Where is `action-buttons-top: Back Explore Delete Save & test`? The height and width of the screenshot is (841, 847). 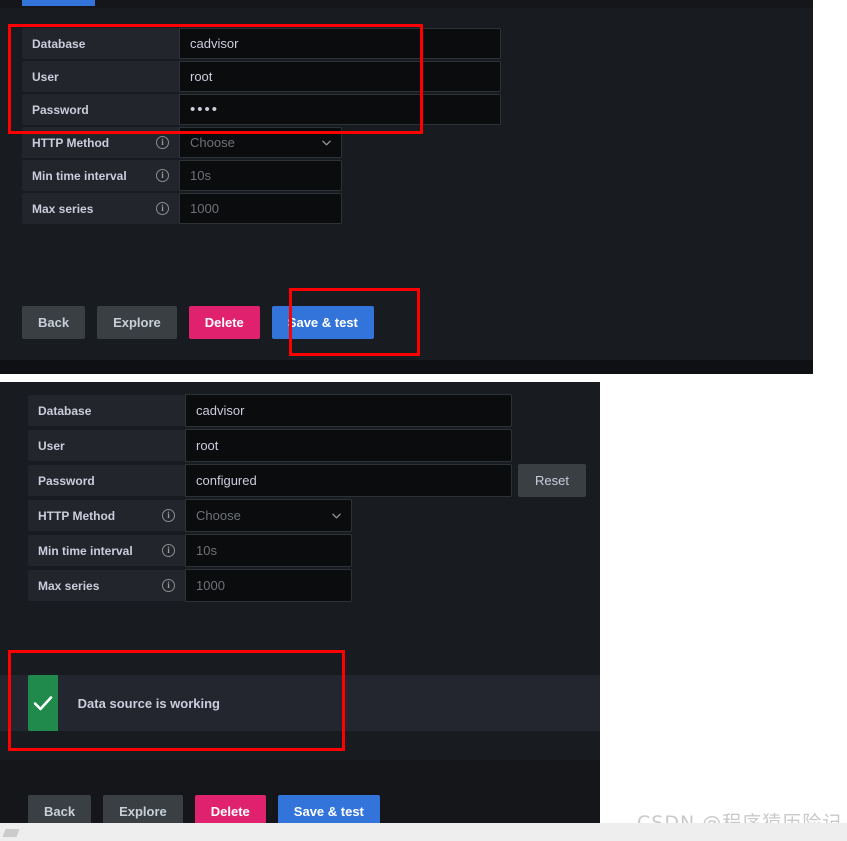 action-buttons-top: Back Explore Delete Save & test is located at coordinates (198, 322).